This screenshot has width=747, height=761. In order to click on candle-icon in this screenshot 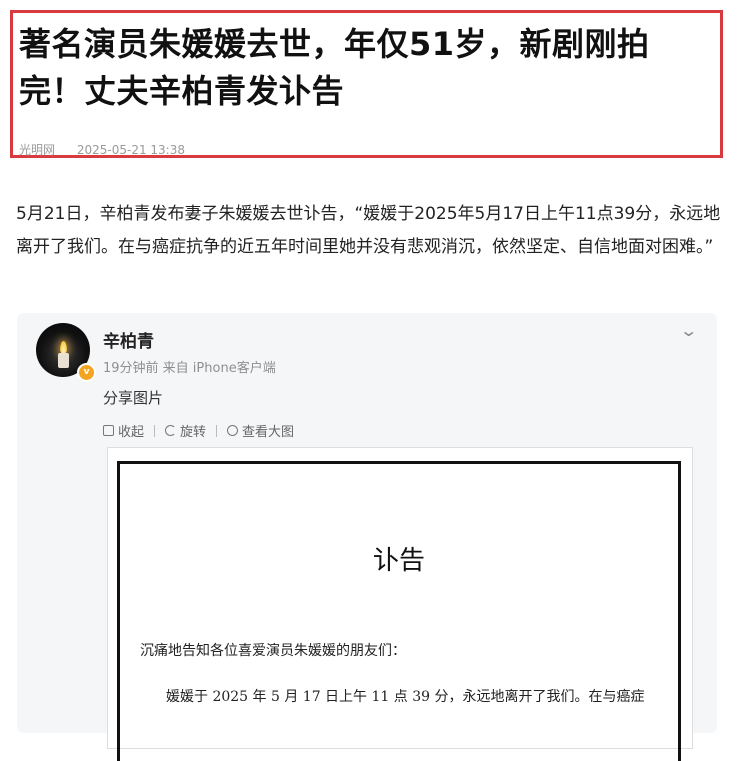, I will do `click(63, 360)`.